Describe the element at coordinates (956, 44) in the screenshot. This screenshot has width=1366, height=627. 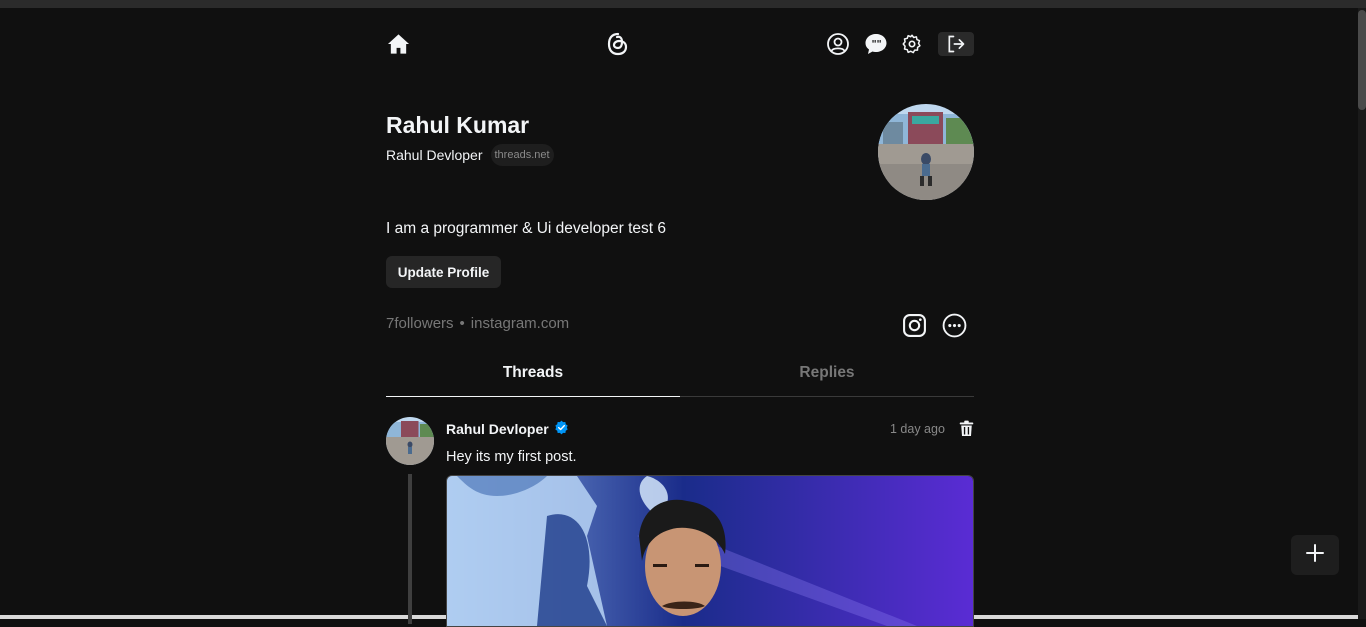
I see `logout-icon` at that location.